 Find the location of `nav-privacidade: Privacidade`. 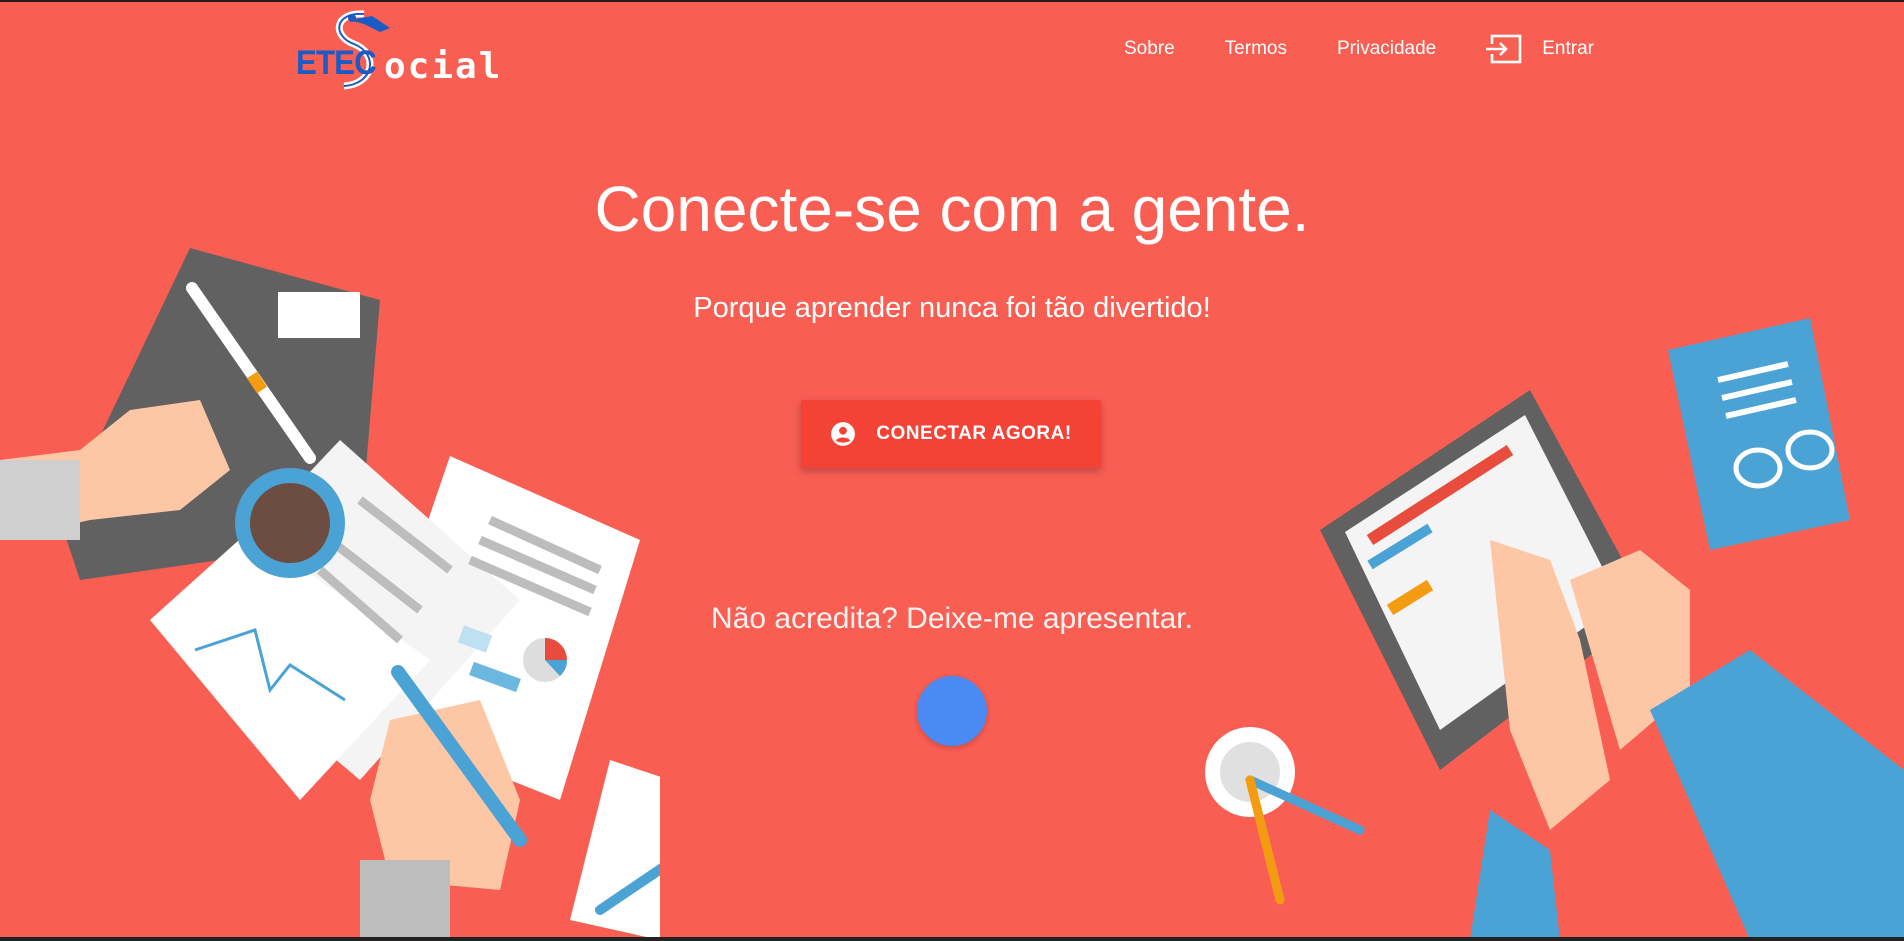

nav-privacidade: Privacidade is located at coordinates (1386, 49).